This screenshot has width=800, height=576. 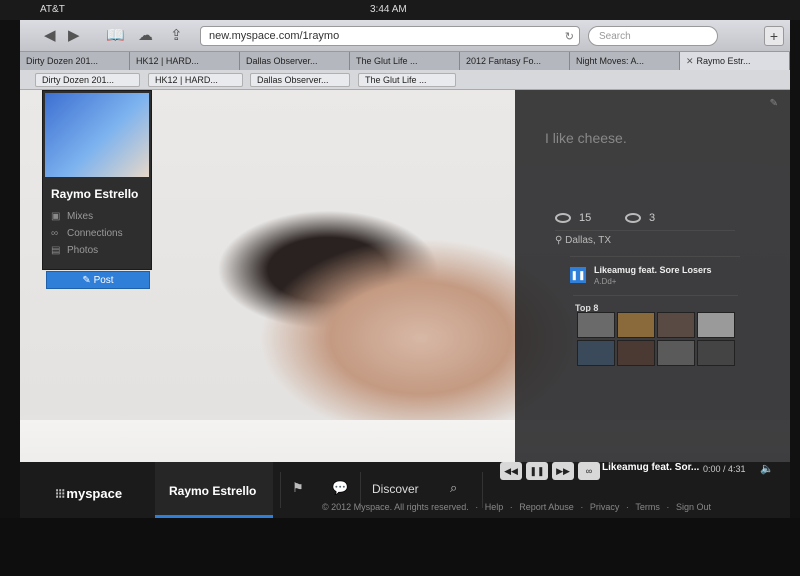 I want to click on post-button: ✎ Post, so click(x=98, y=280).